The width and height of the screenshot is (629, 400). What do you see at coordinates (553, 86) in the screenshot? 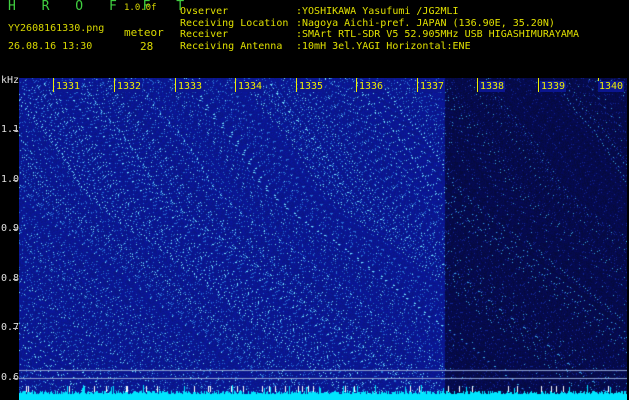
I see `x-tick-label: 1339` at bounding box center [553, 86].